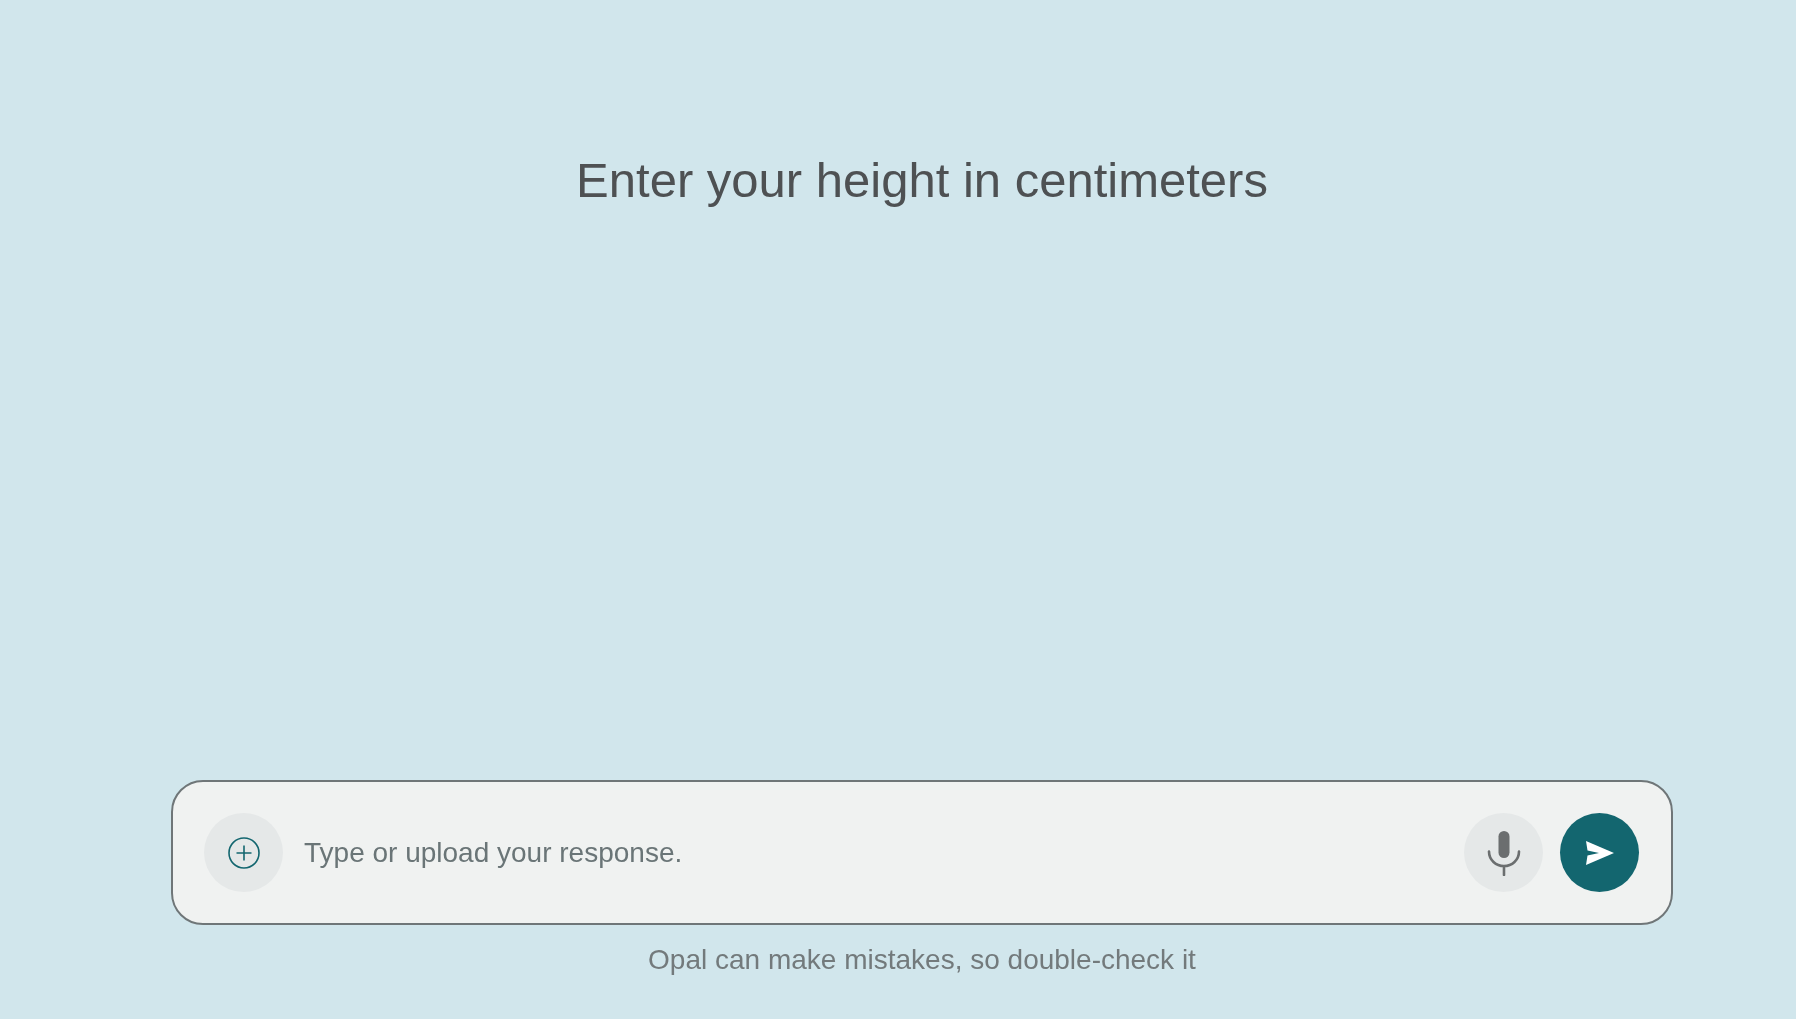 This screenshot has height=1019, width=1796. Describe the element at coordinates (922, 180) in the screenshot. I see `prompt-heading: Enter your height in centimeters` at that location.